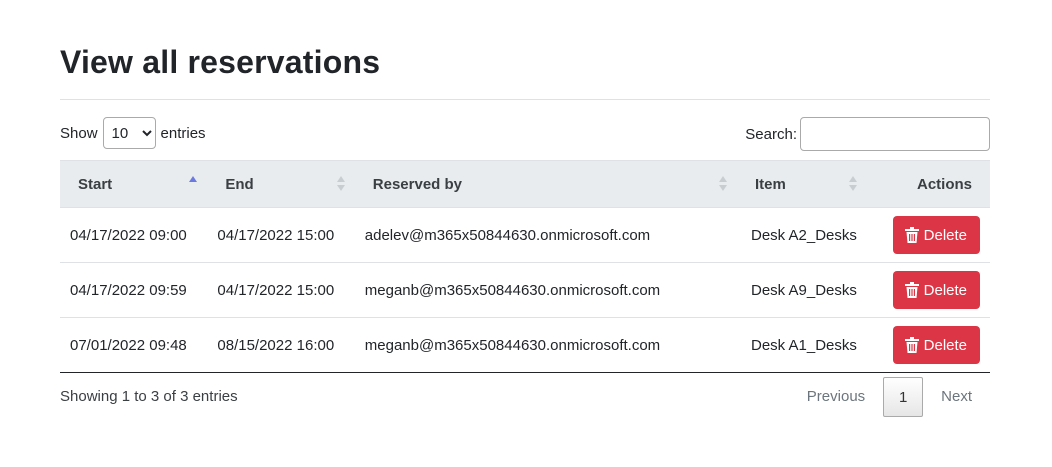  What do you see at coordinates (183, 133) in the screenshot?
I see `entries-label: entries` at bounding box center [183, 133].